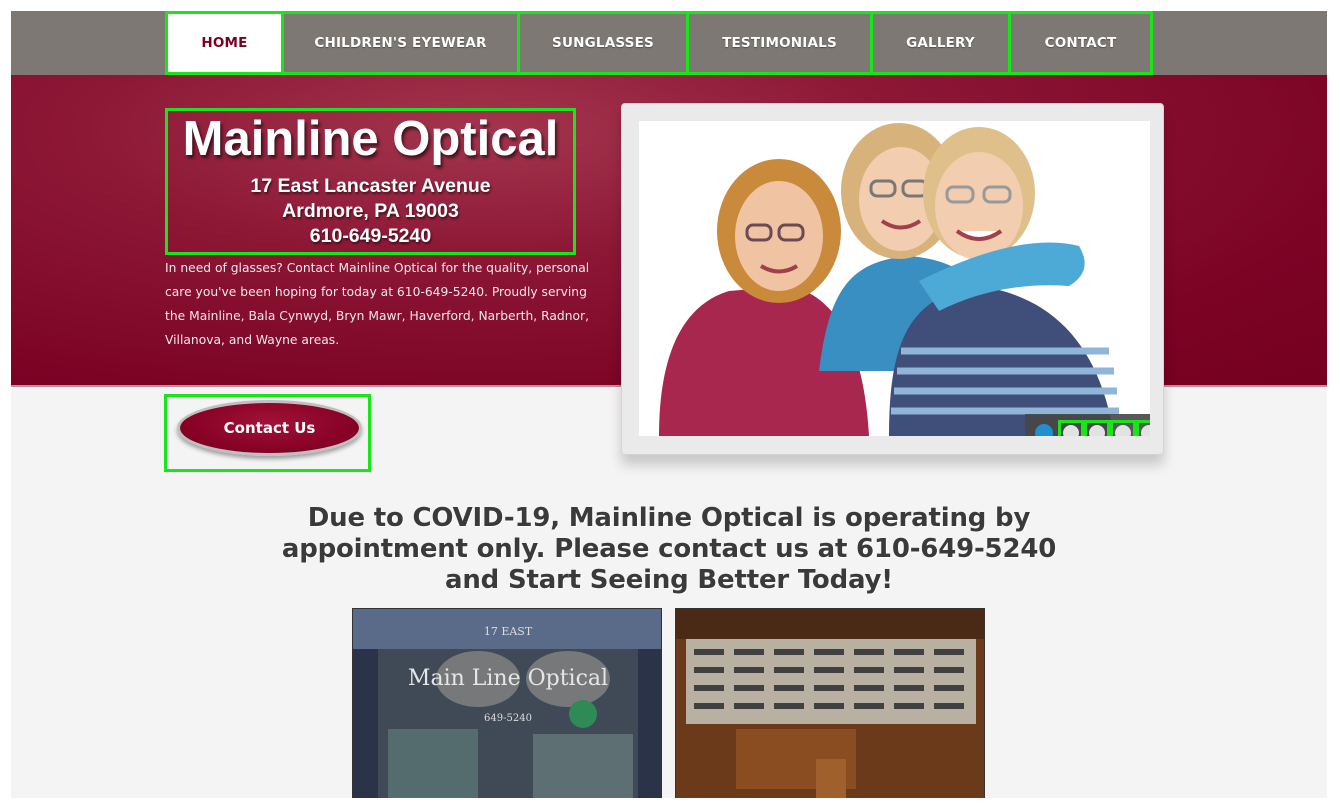  Describe the element at coordinates (669, 580) in the screenshot. I see `covid-notice-line3: and Start Seeing Better Today!` at that location.